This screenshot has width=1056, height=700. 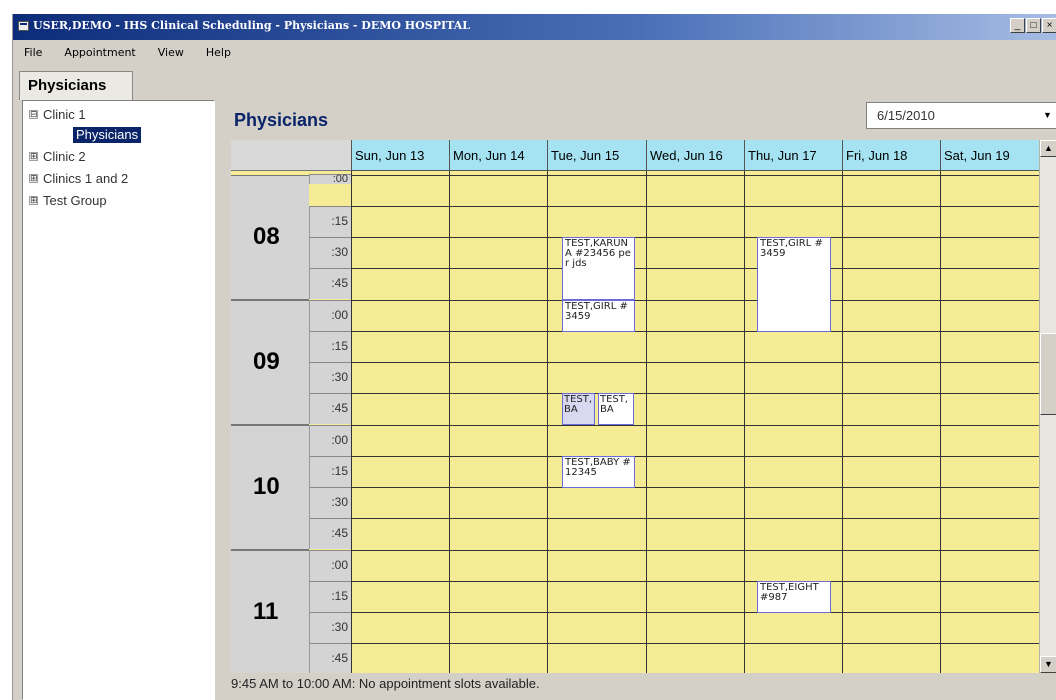 What do you see at coordinates (291, 155) in the screenshot?
I see `grid-corner` at bounding box center [291, 155].